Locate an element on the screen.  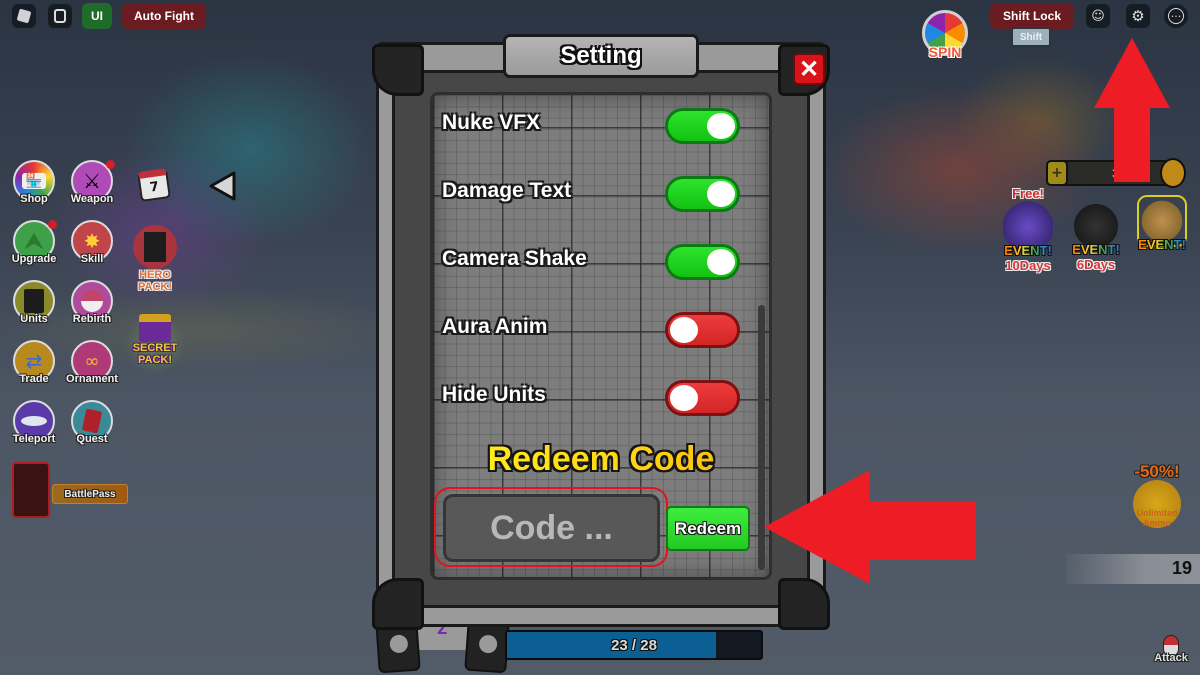
menu-quest-button: Quest is located at coordinates (92, 428).